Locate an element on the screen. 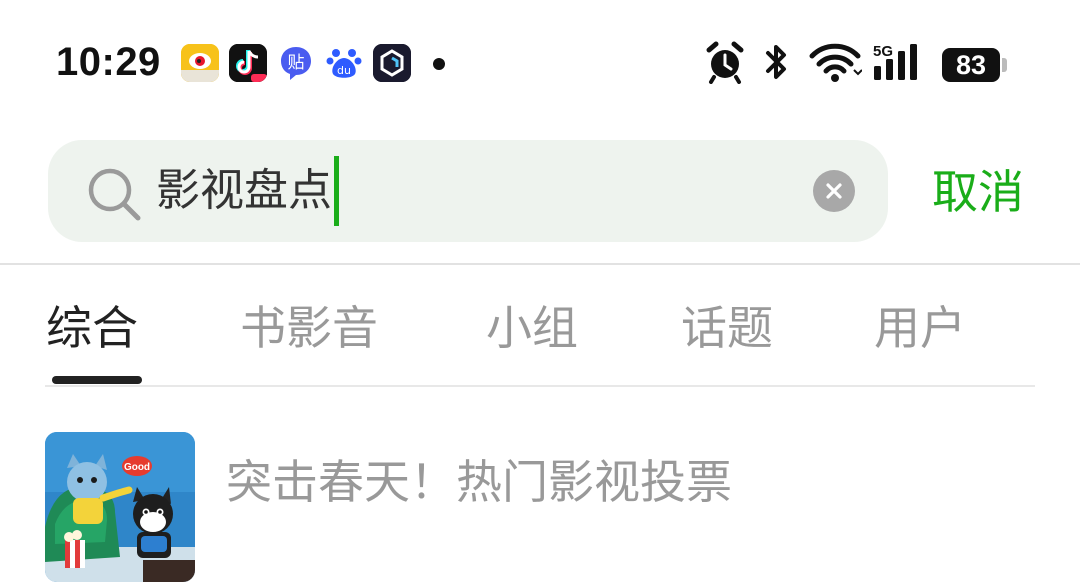 The image size is (1080, 588). notification-dot is located at coordinates (439, 64).